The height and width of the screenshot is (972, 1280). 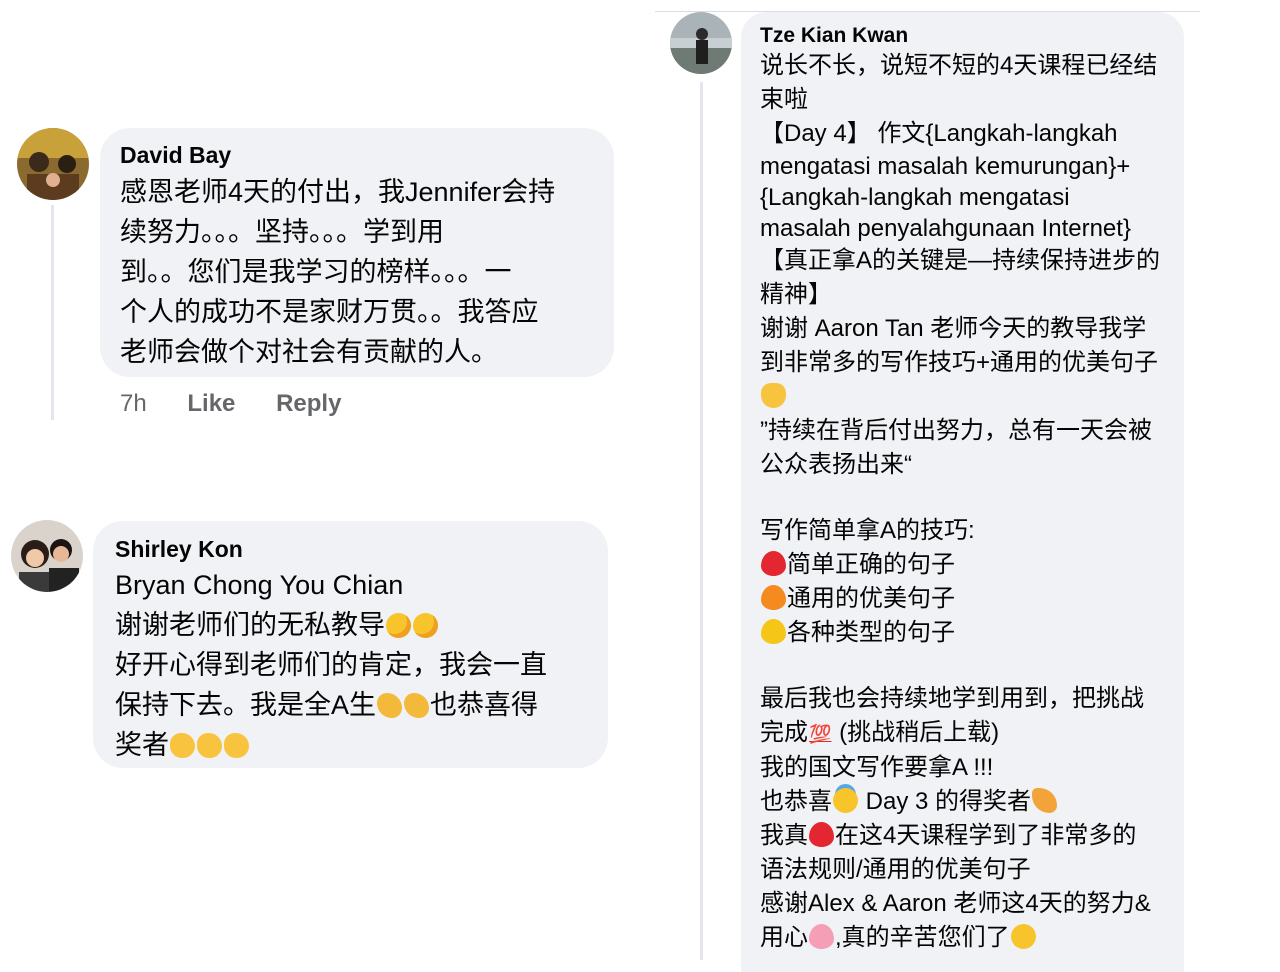 What do you see at coordinates (972, 599) in the screenshot?
I see `comment-text-line: 通用的优美句子` at bounding box center [972, 599].